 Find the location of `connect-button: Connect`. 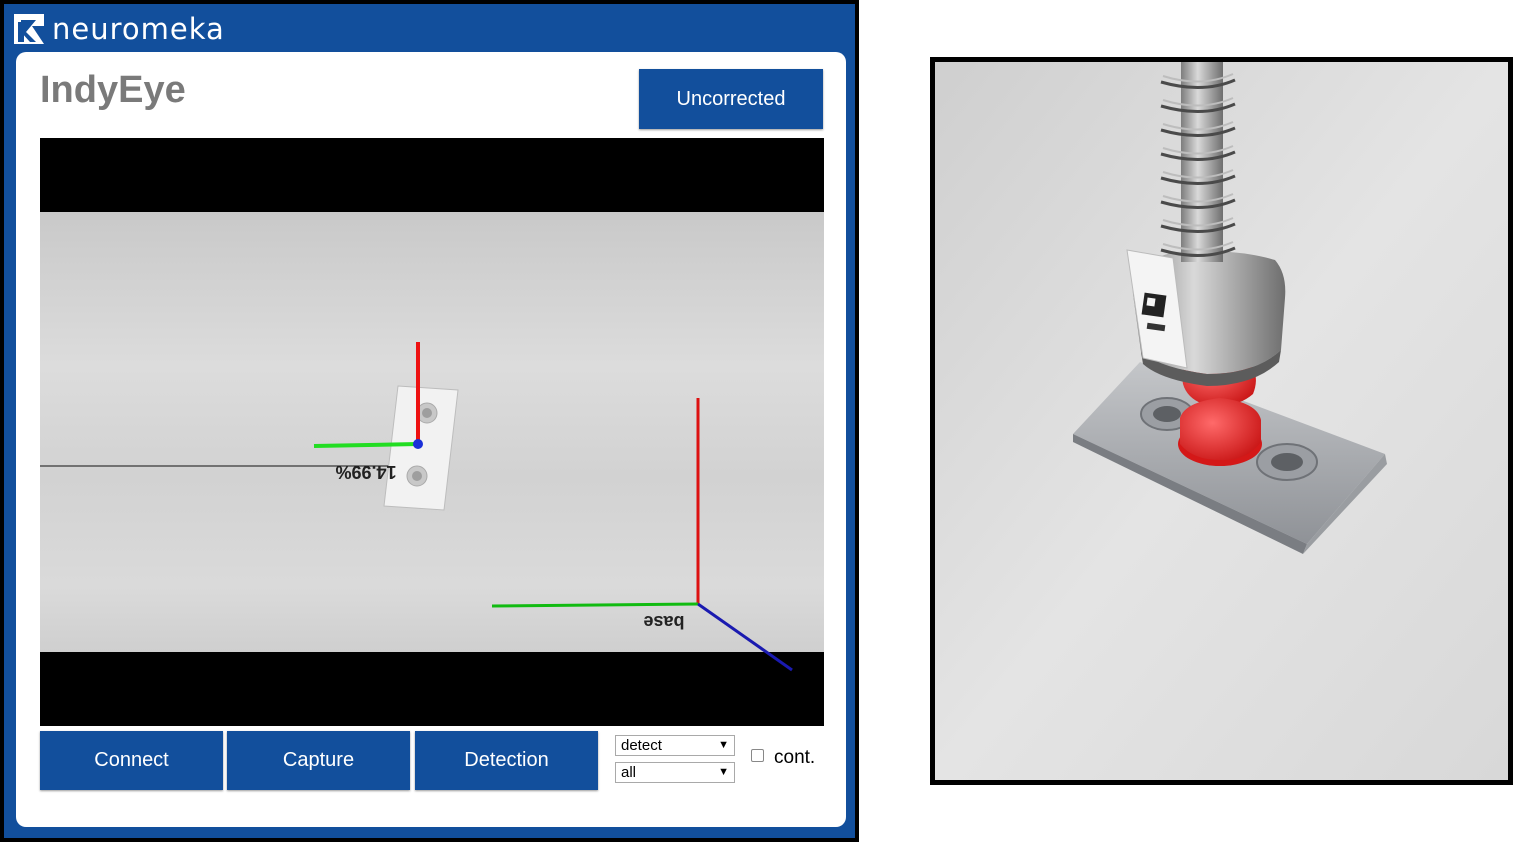

connect-button: Connect is located at coordinates (131, 760).